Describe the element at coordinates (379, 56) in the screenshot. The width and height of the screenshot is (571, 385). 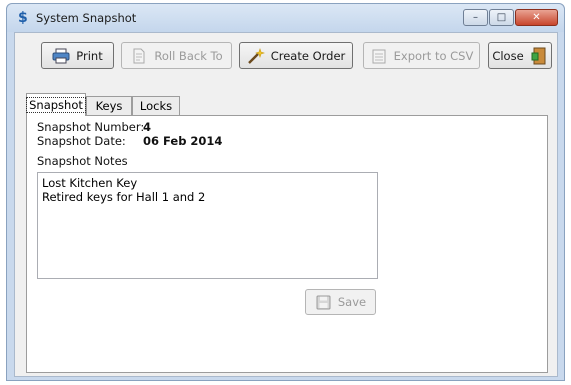
I see `export-icon` at that location.